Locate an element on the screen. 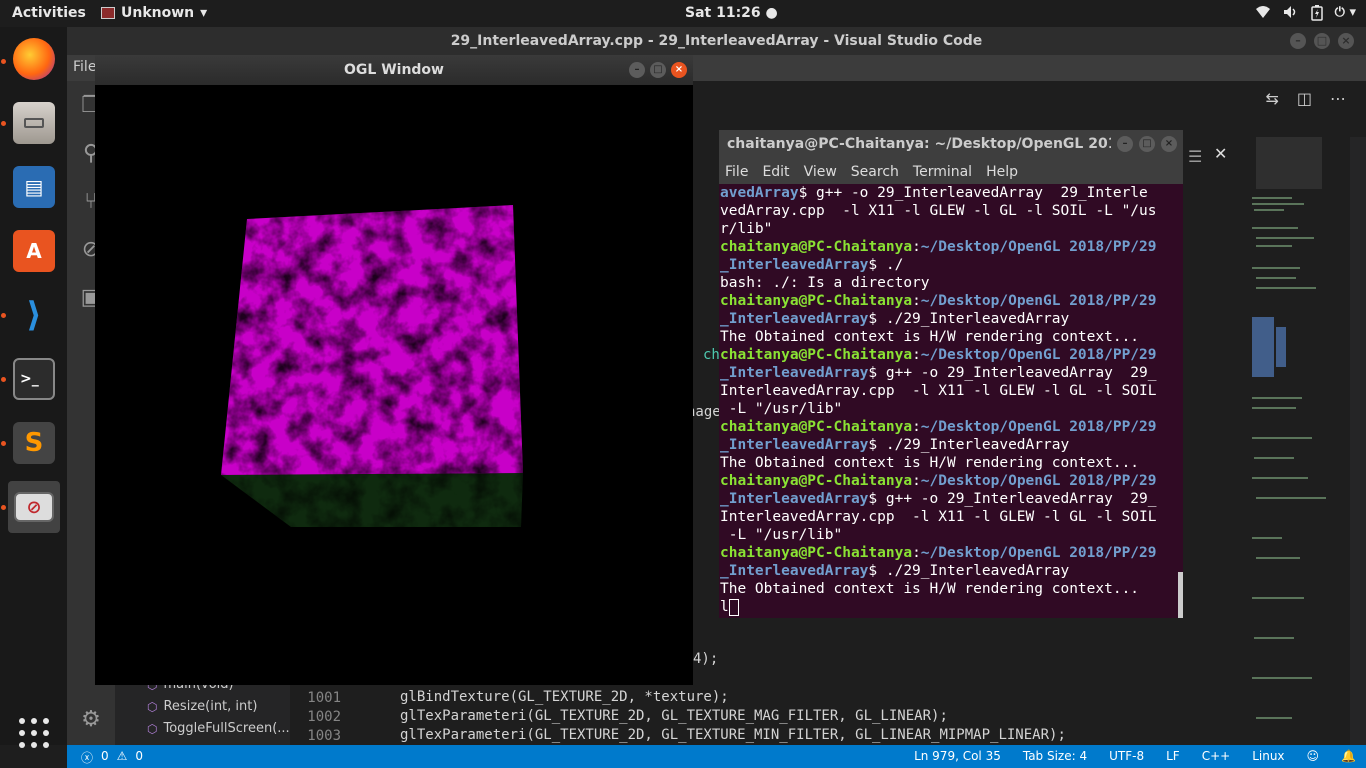 This screenshot has width=1366, height=768. code-line: glBindTexture(GL_TEXTURE_2D, *texture); is located at coordinates (564, 697).